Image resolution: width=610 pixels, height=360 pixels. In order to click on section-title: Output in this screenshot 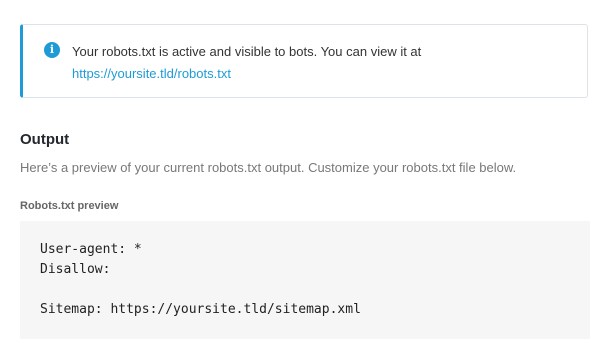, I will do `click(45, 139)`.